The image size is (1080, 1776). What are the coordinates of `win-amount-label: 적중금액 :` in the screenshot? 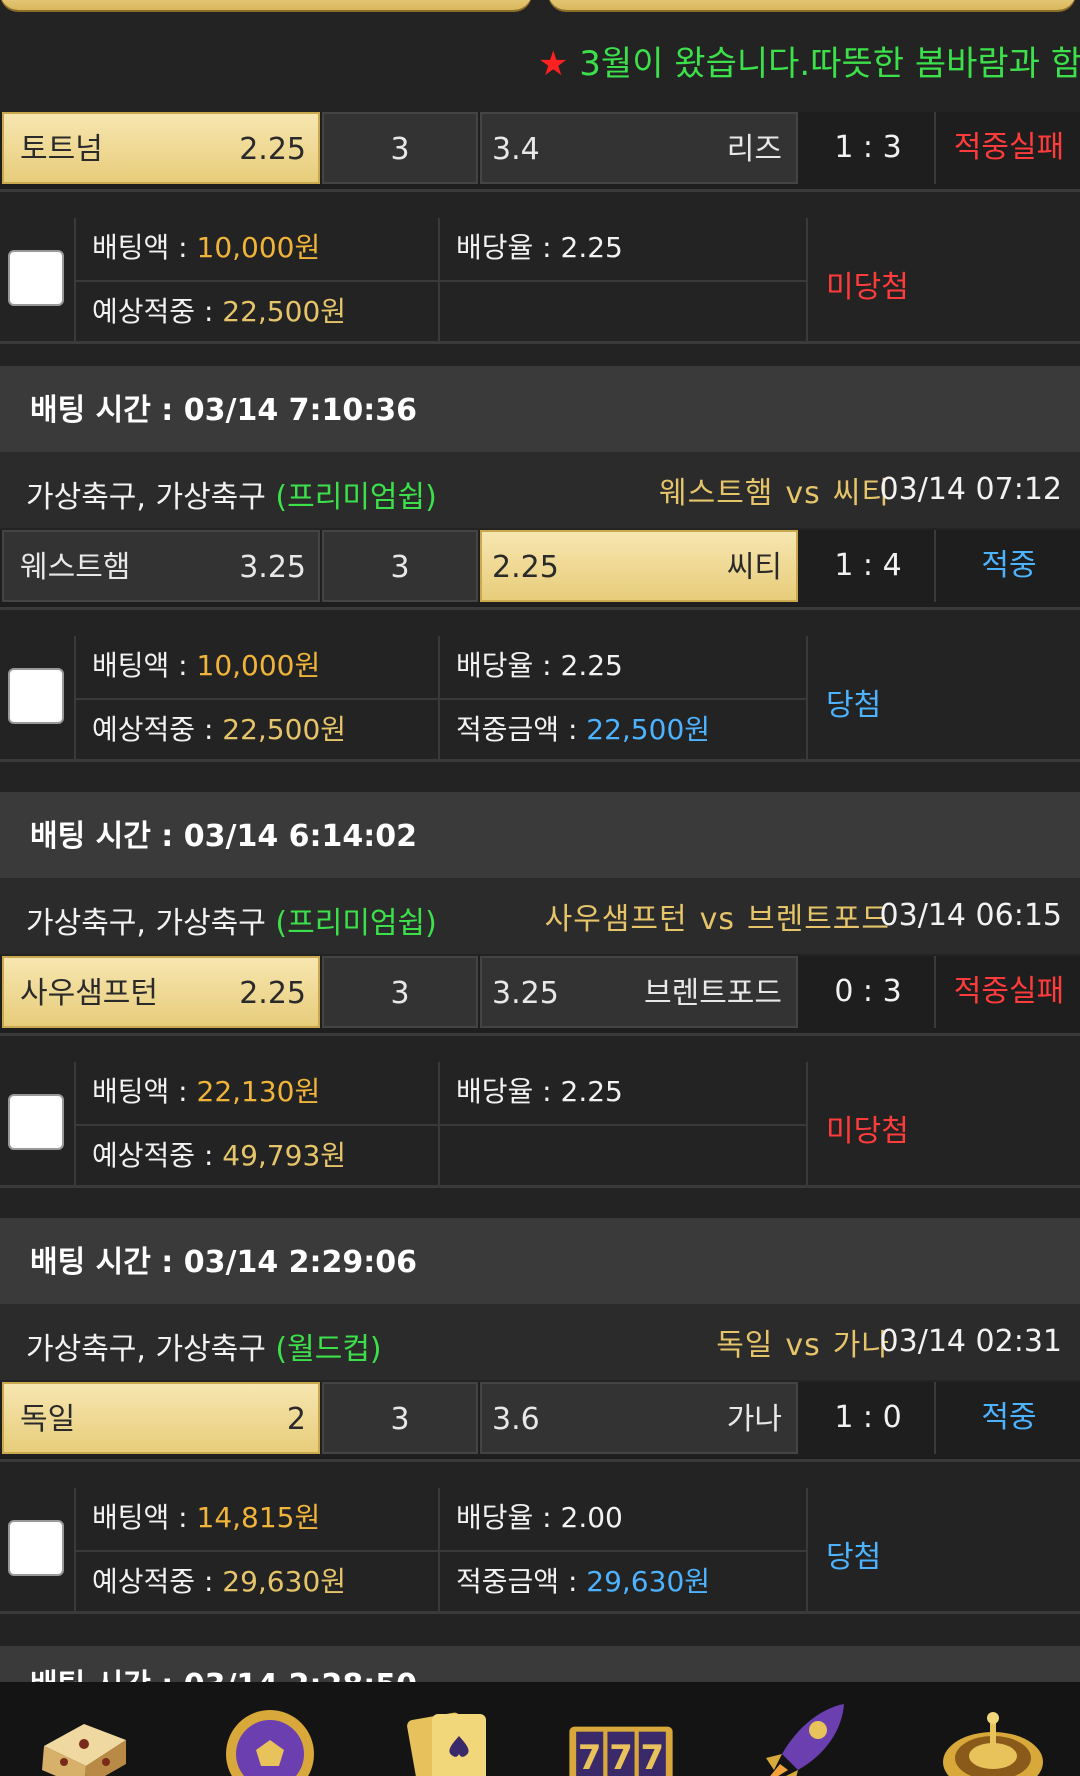 It's located at (521, 729).